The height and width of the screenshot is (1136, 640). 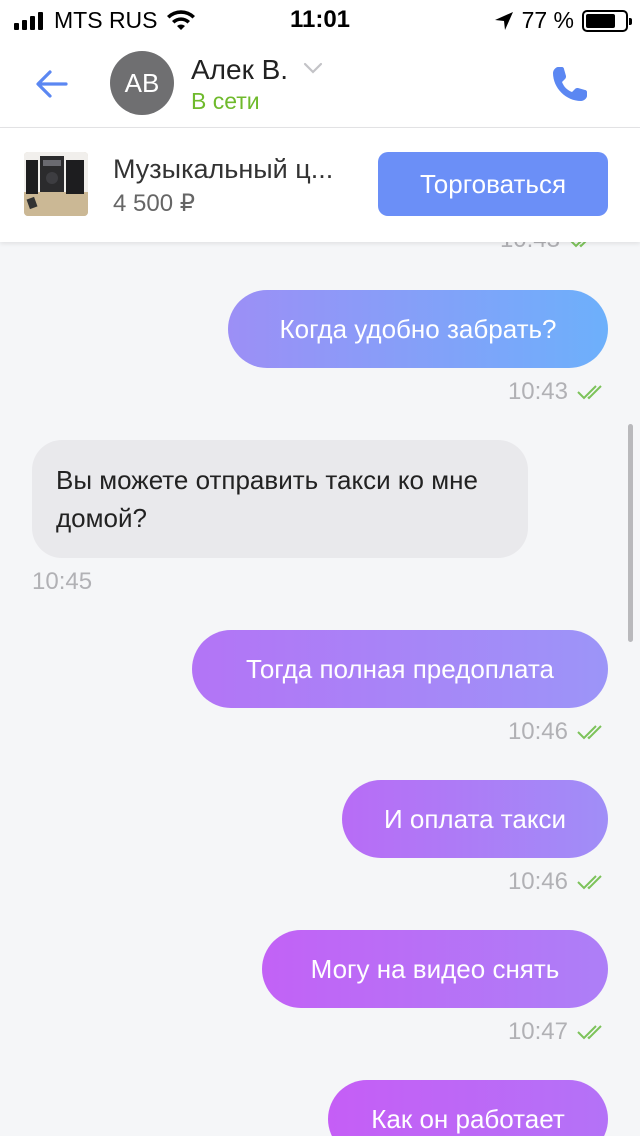 What do you see at coordinates (570, 84) in the screenshot?
I see `phone-icon` at bounding box center [570, 84].